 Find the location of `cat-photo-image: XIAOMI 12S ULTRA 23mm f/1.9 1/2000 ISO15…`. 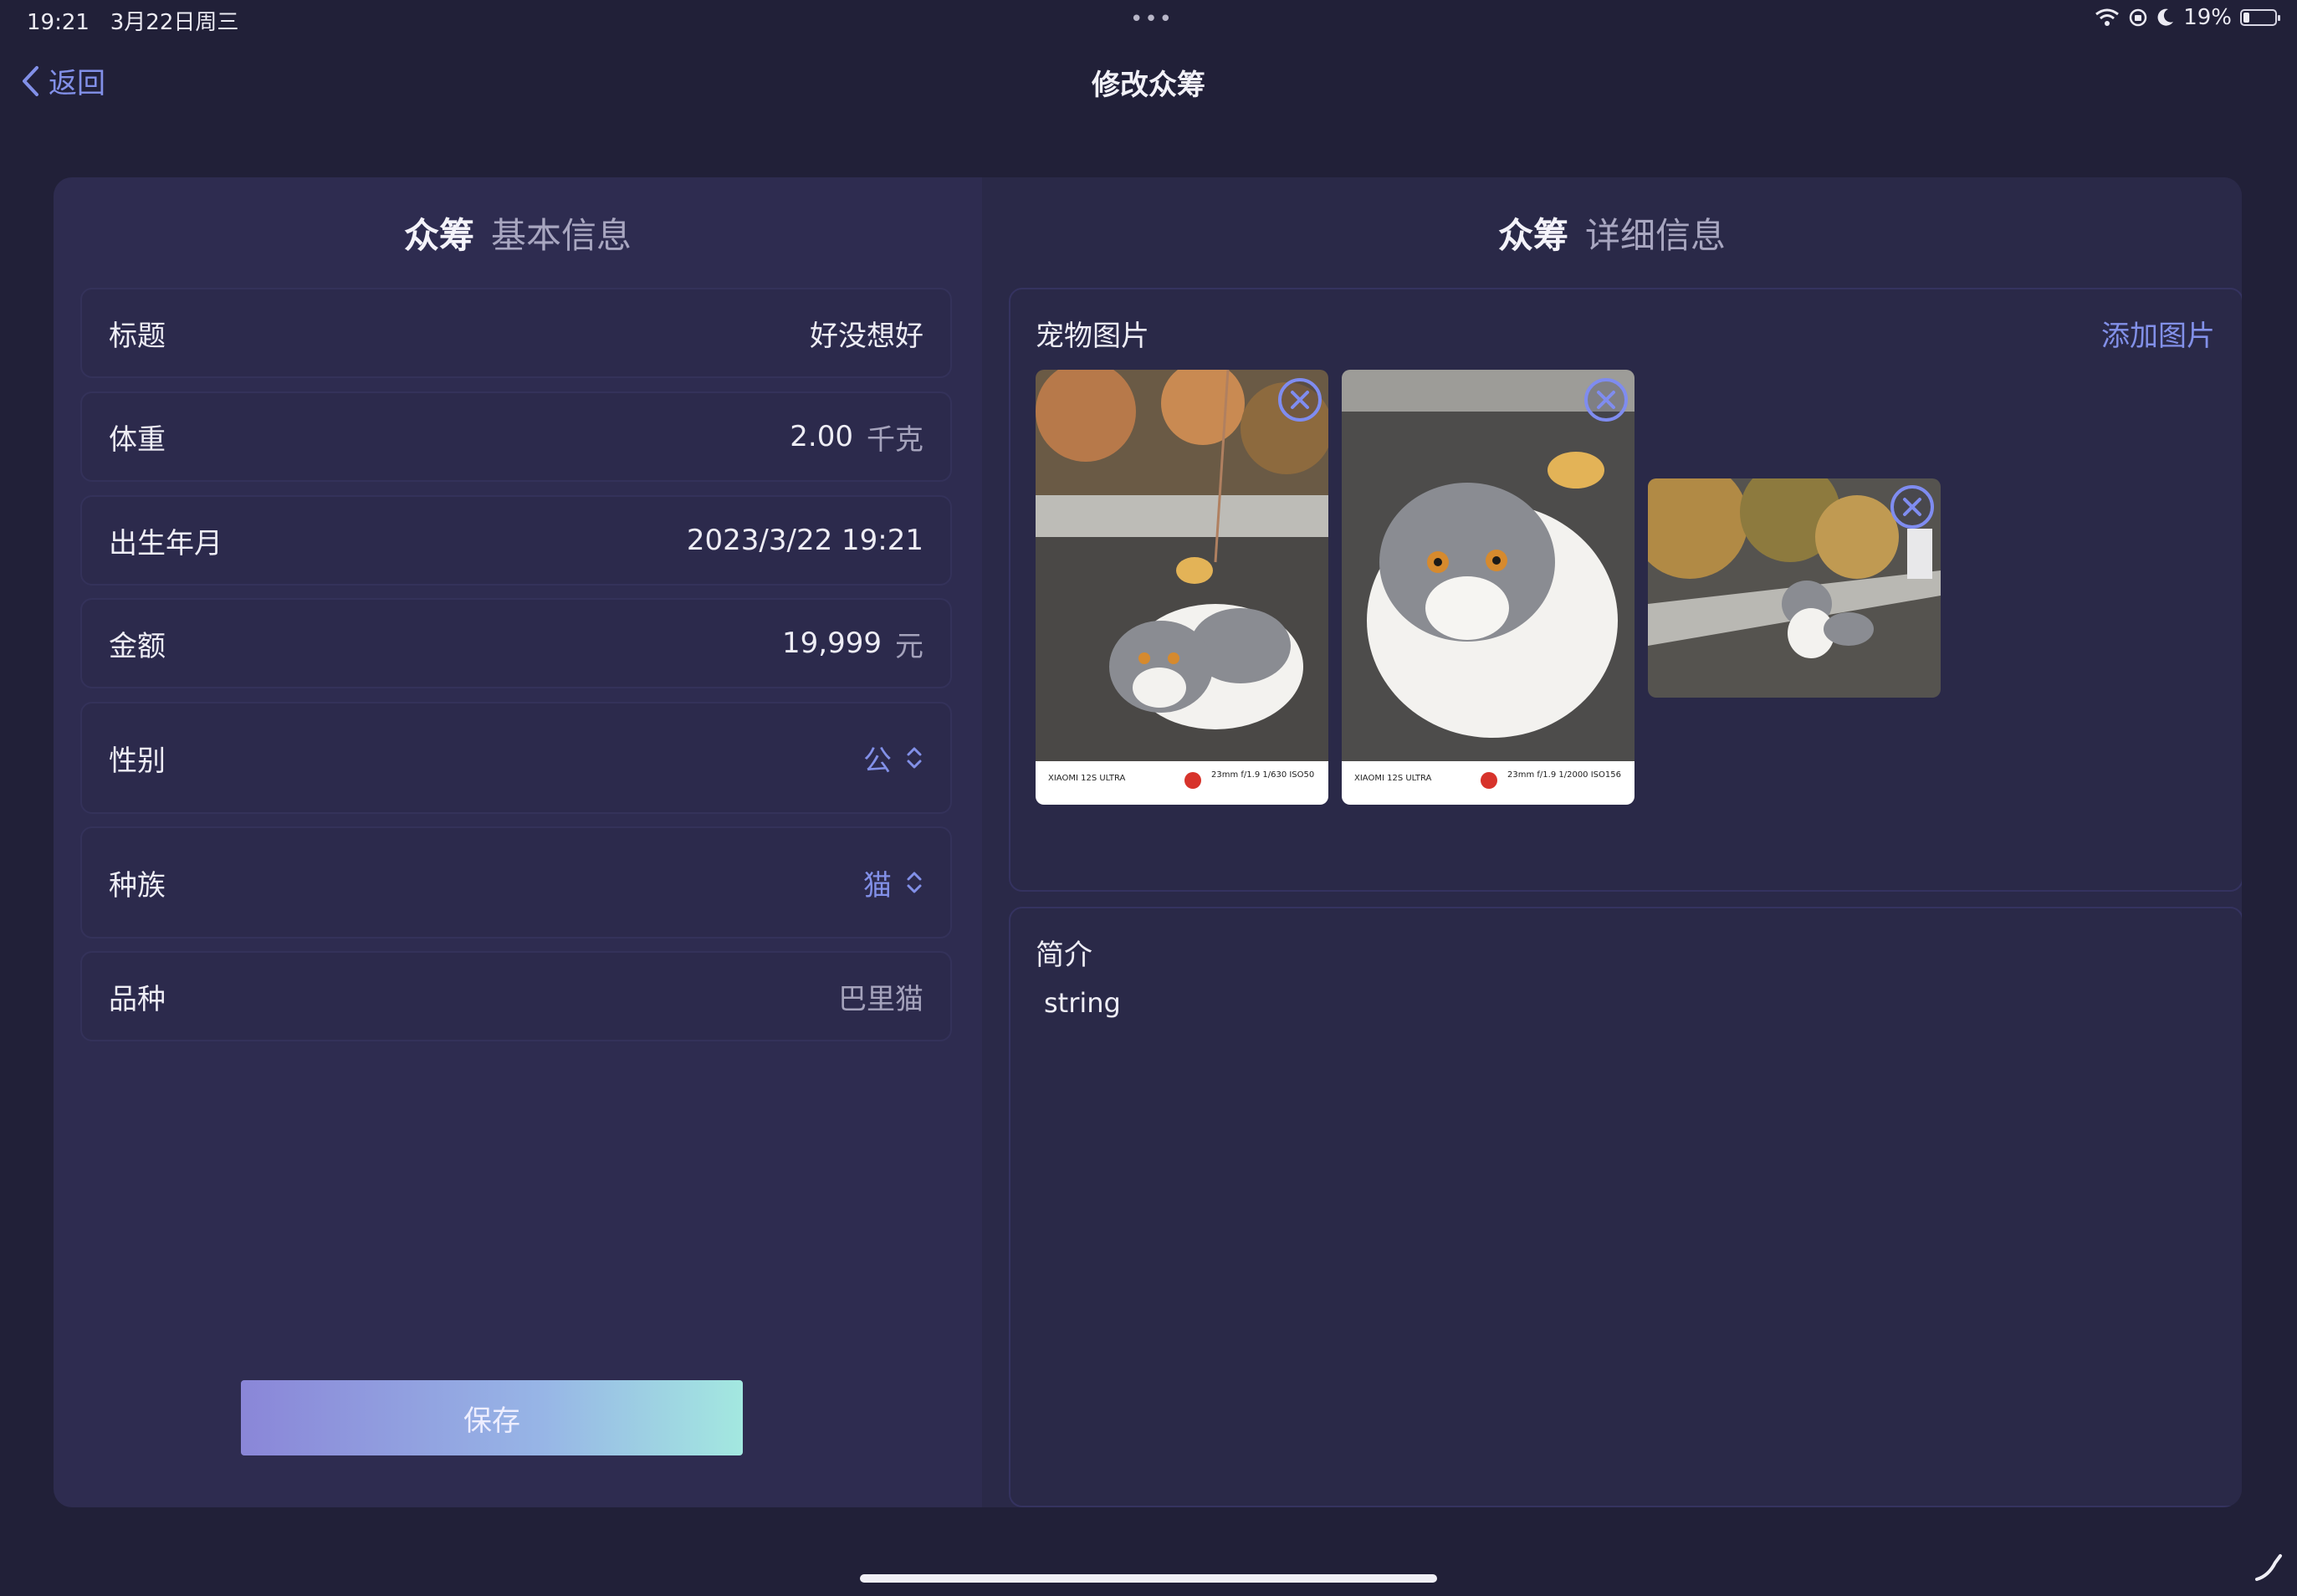

cat-photo-image: XIAOMI 12S ULTRA 23mm f/1.9 1/2000 ISO15… is located at coordinates (1488, 587).